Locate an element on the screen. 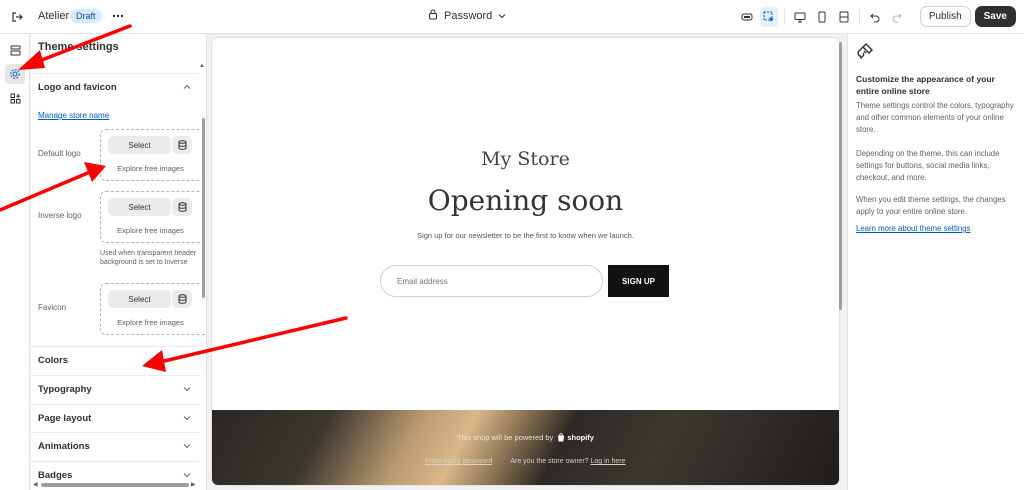  section-title: Colors is located at coordinates (53, 360).